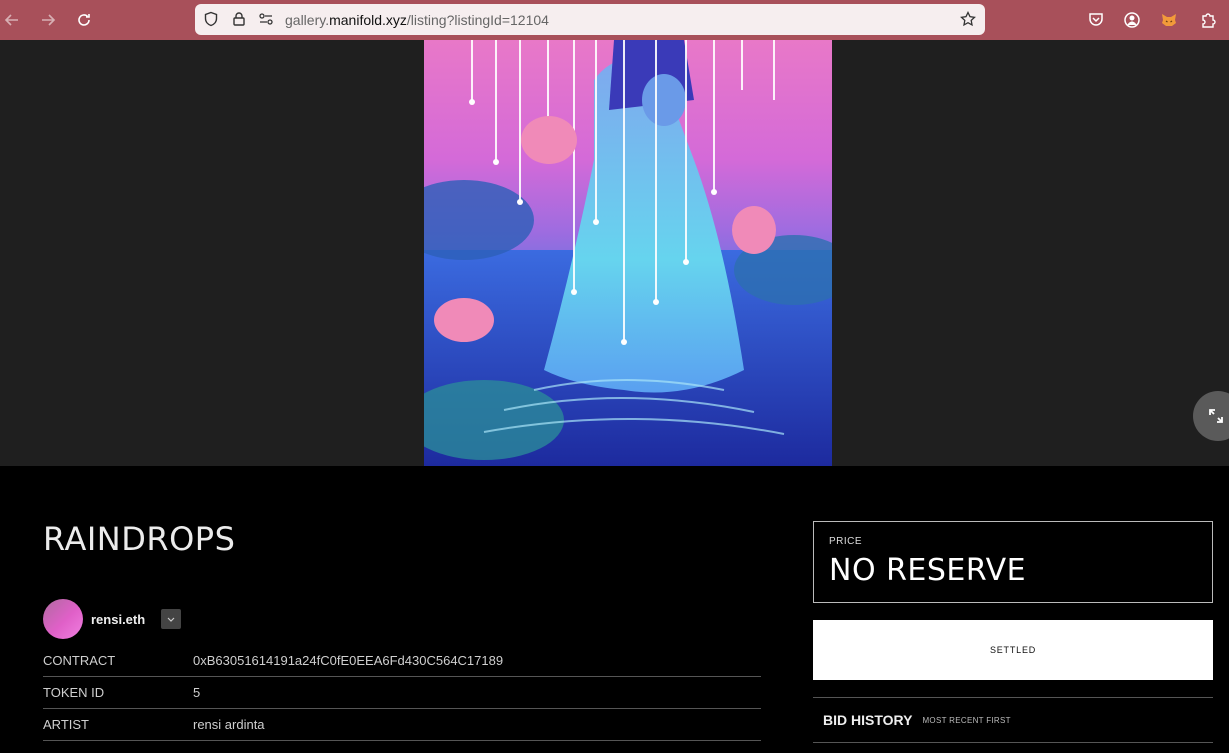 This screenshot has width=1229, height=753. Describe the element at coordinates (74, 692) in the screenshot. I see `detail-label: TOKEN ID` at that location.